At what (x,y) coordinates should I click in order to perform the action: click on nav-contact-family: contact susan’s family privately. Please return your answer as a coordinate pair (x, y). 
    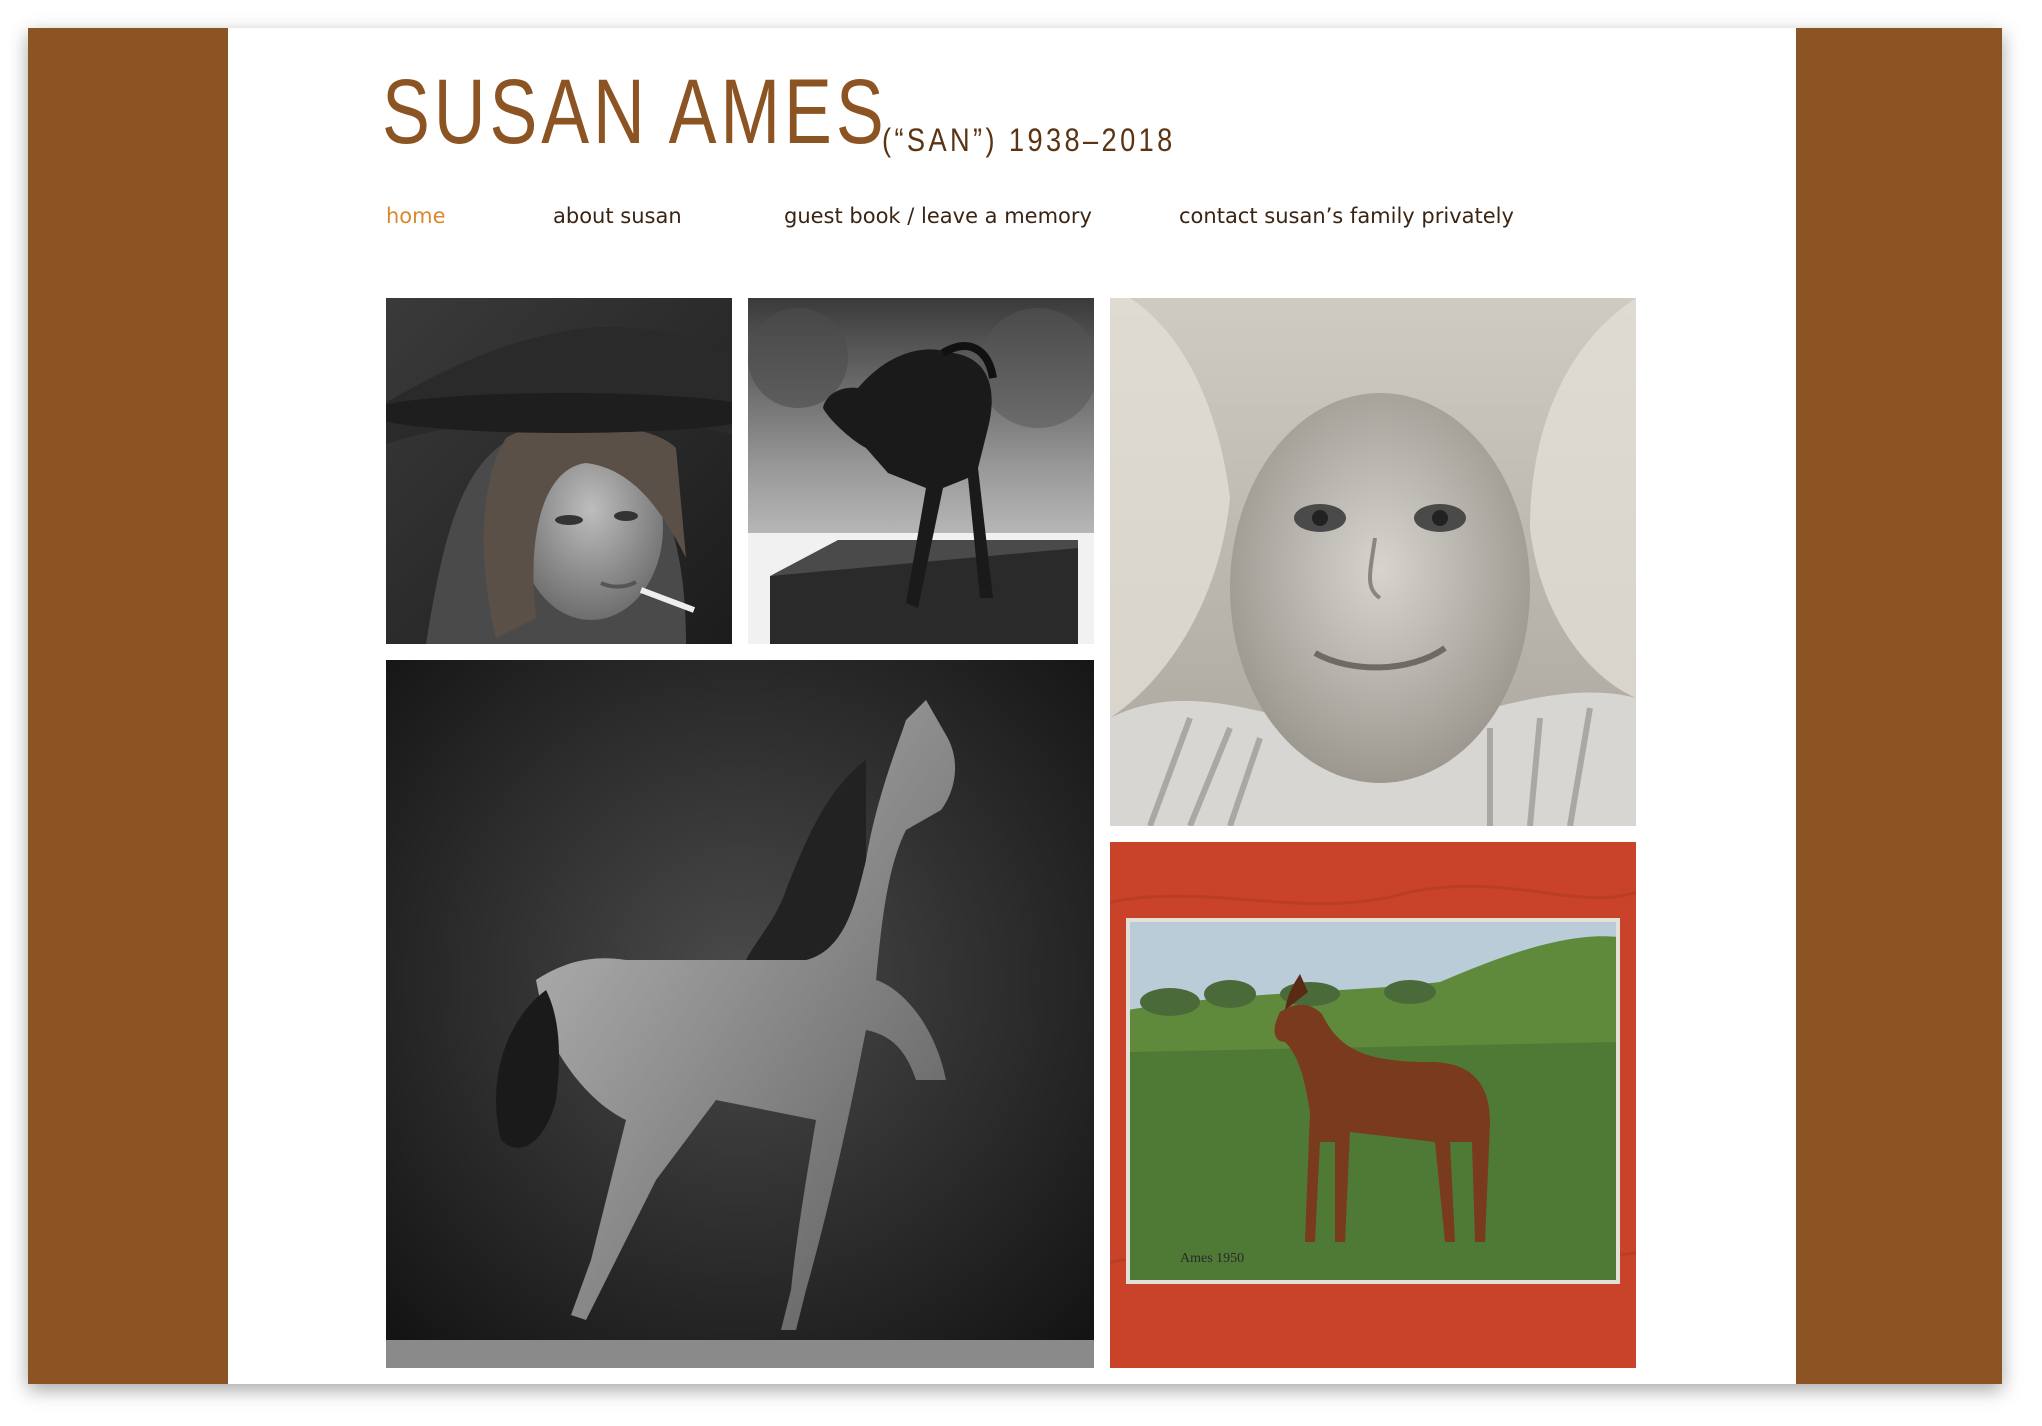
    Looking at the image, I should click on (1346, 216).